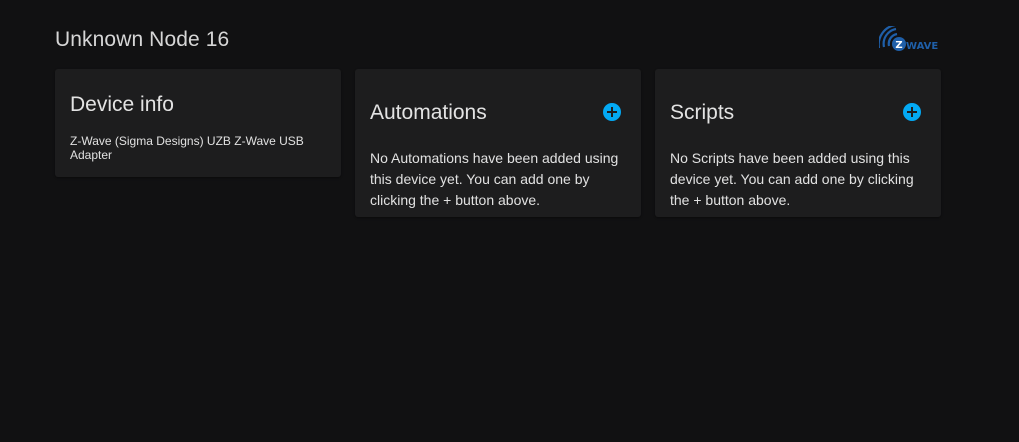 This screenshot has height=442, width=1019. What do you see at coordinates (142, 39) in the screenshot?
I see `page-title: Unknown Node 16` at bounding box center [142, 39].